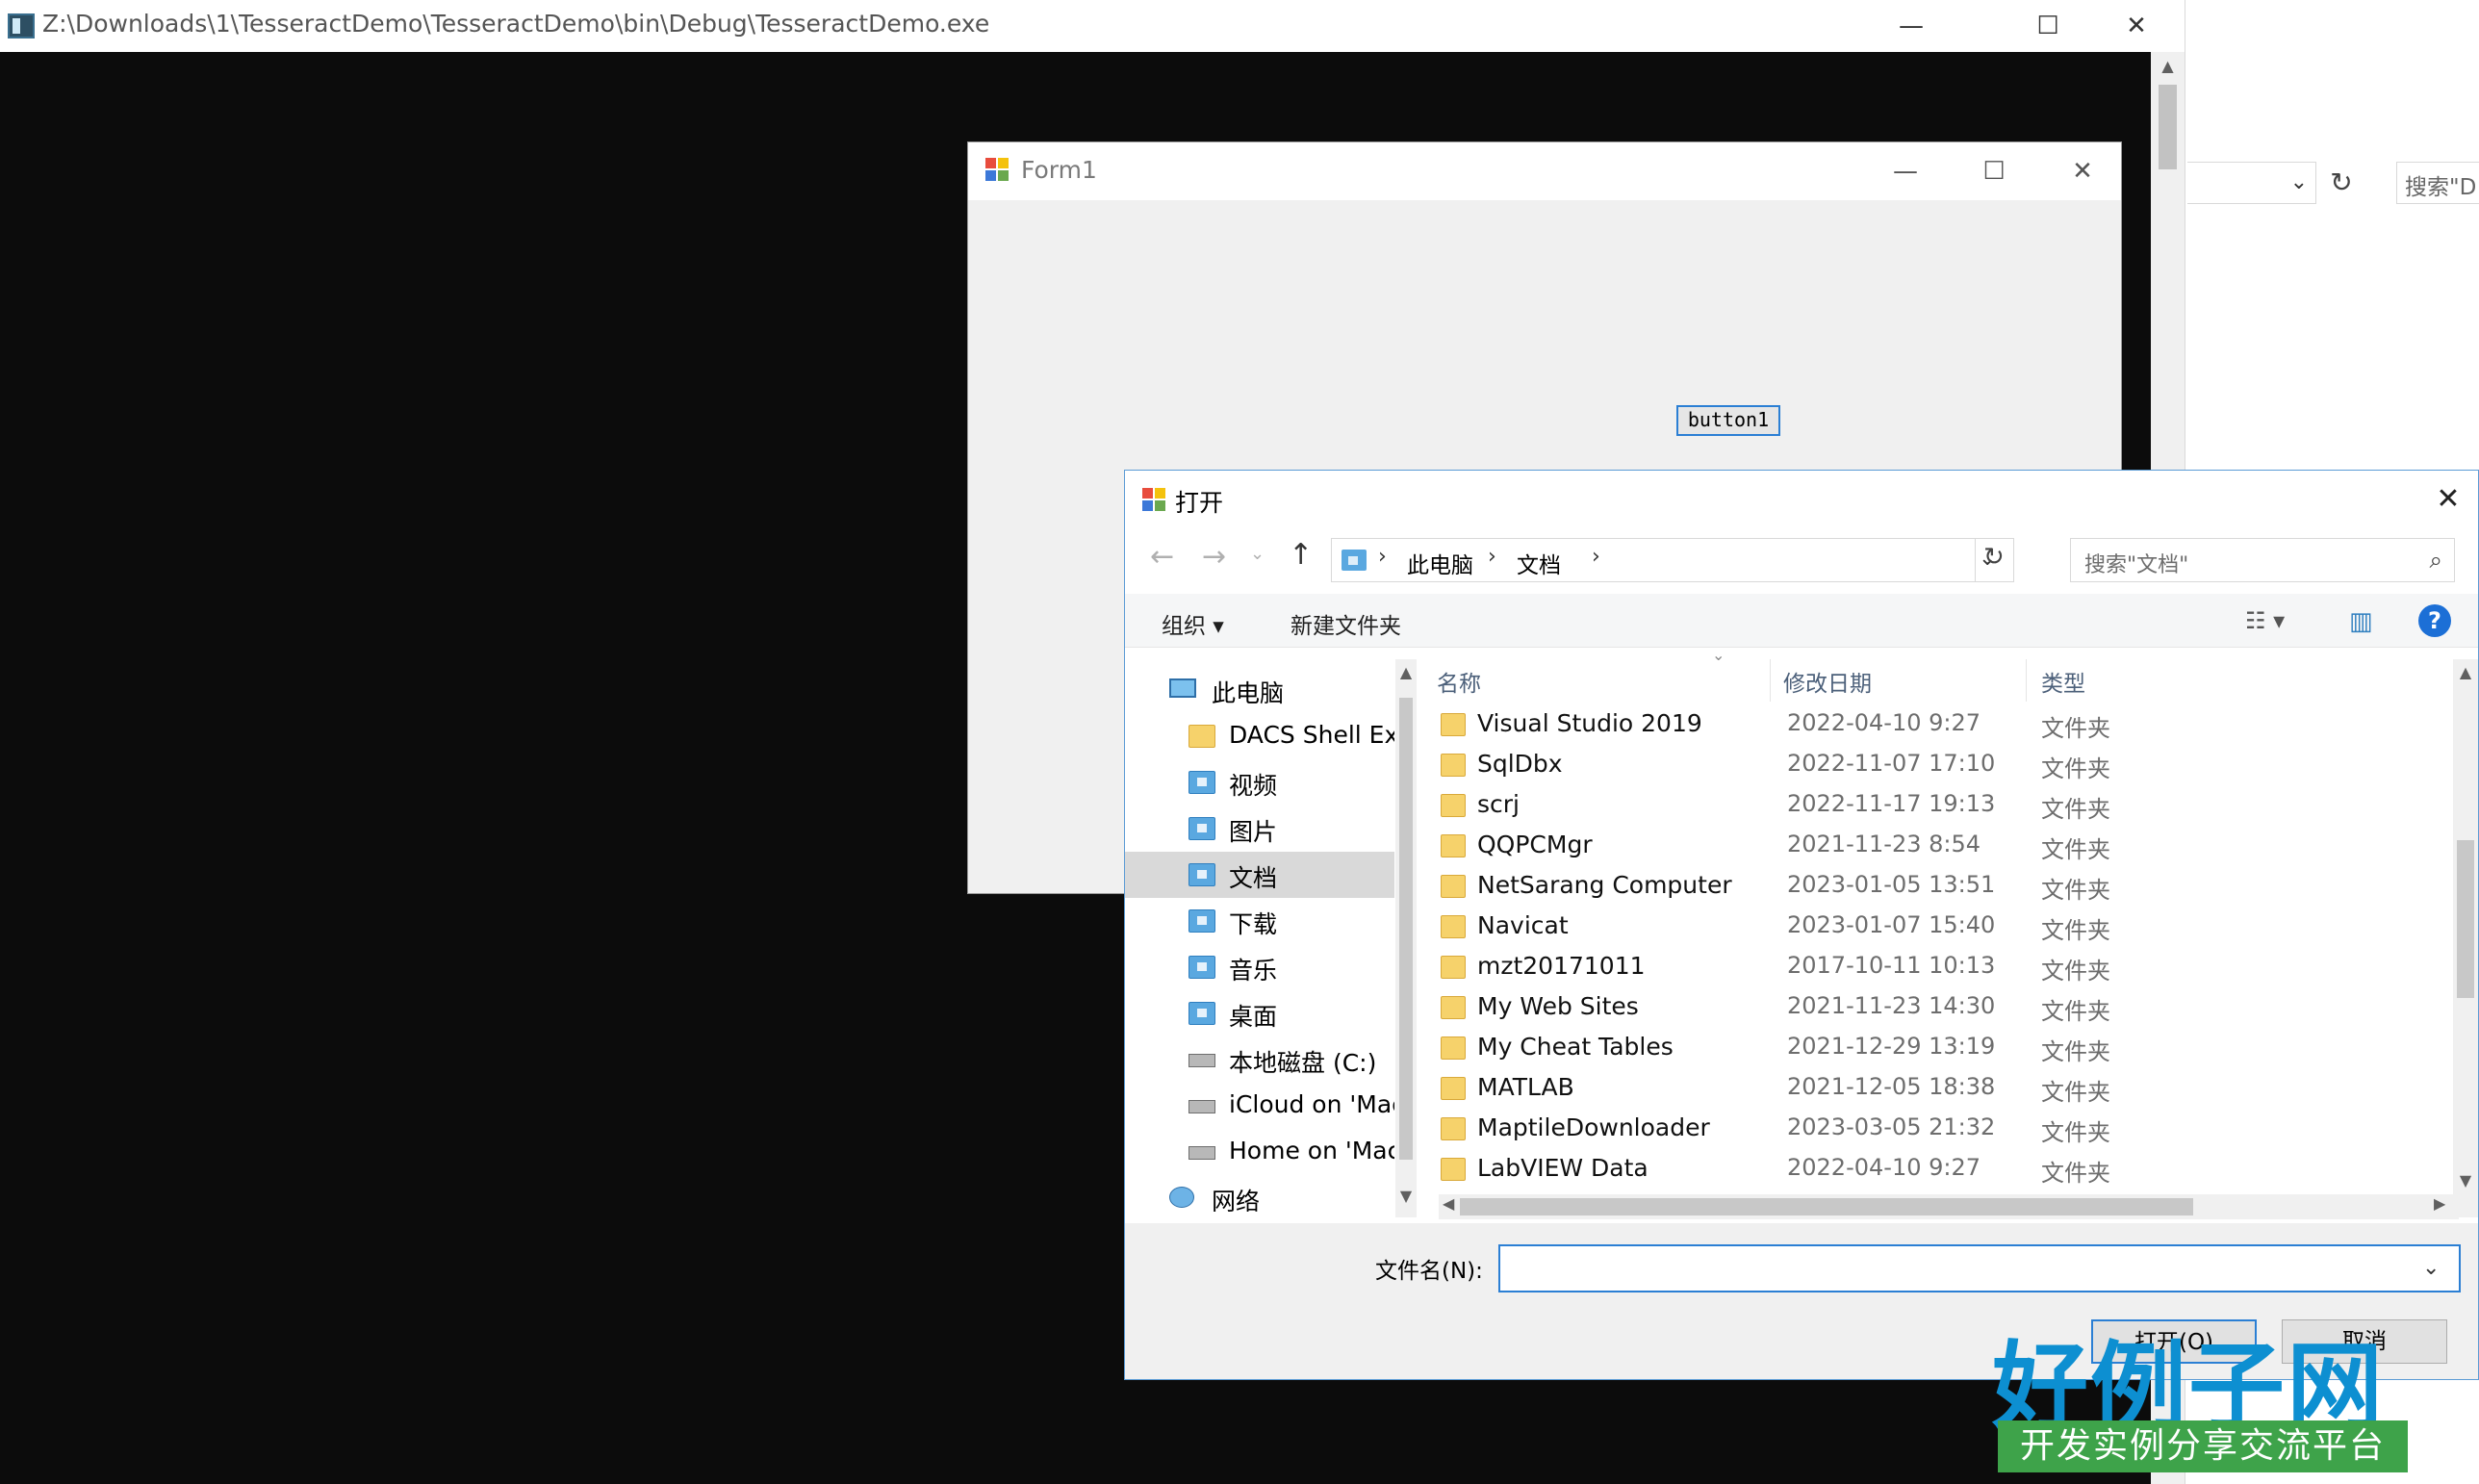 This screenshot has height=1484, width=2479. What do you see at coordinates (2448, 500) in the screenshot?
I see `dialog-close-button: ✕` at bounding box center [2448, 500].